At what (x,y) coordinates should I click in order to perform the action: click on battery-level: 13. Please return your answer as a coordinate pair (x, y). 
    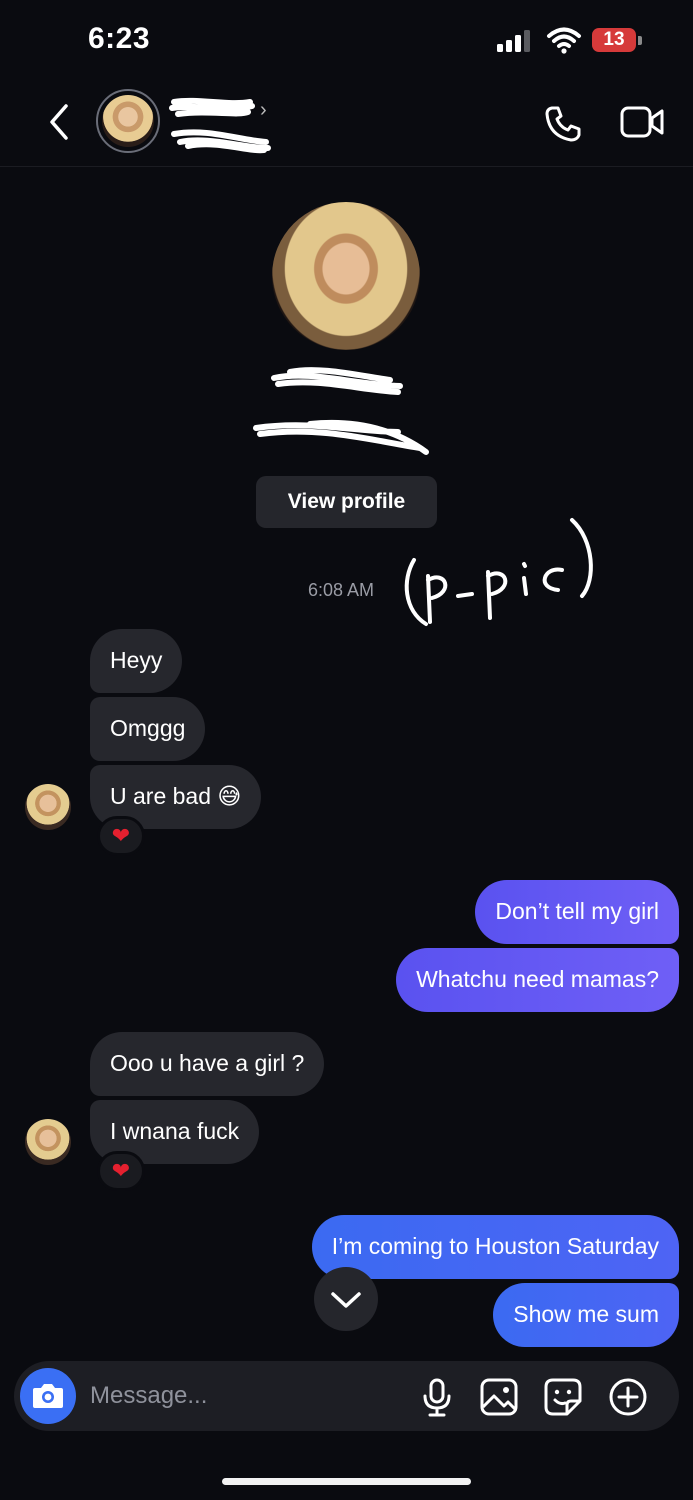
    Looking at the image, I should click on (614, 39).